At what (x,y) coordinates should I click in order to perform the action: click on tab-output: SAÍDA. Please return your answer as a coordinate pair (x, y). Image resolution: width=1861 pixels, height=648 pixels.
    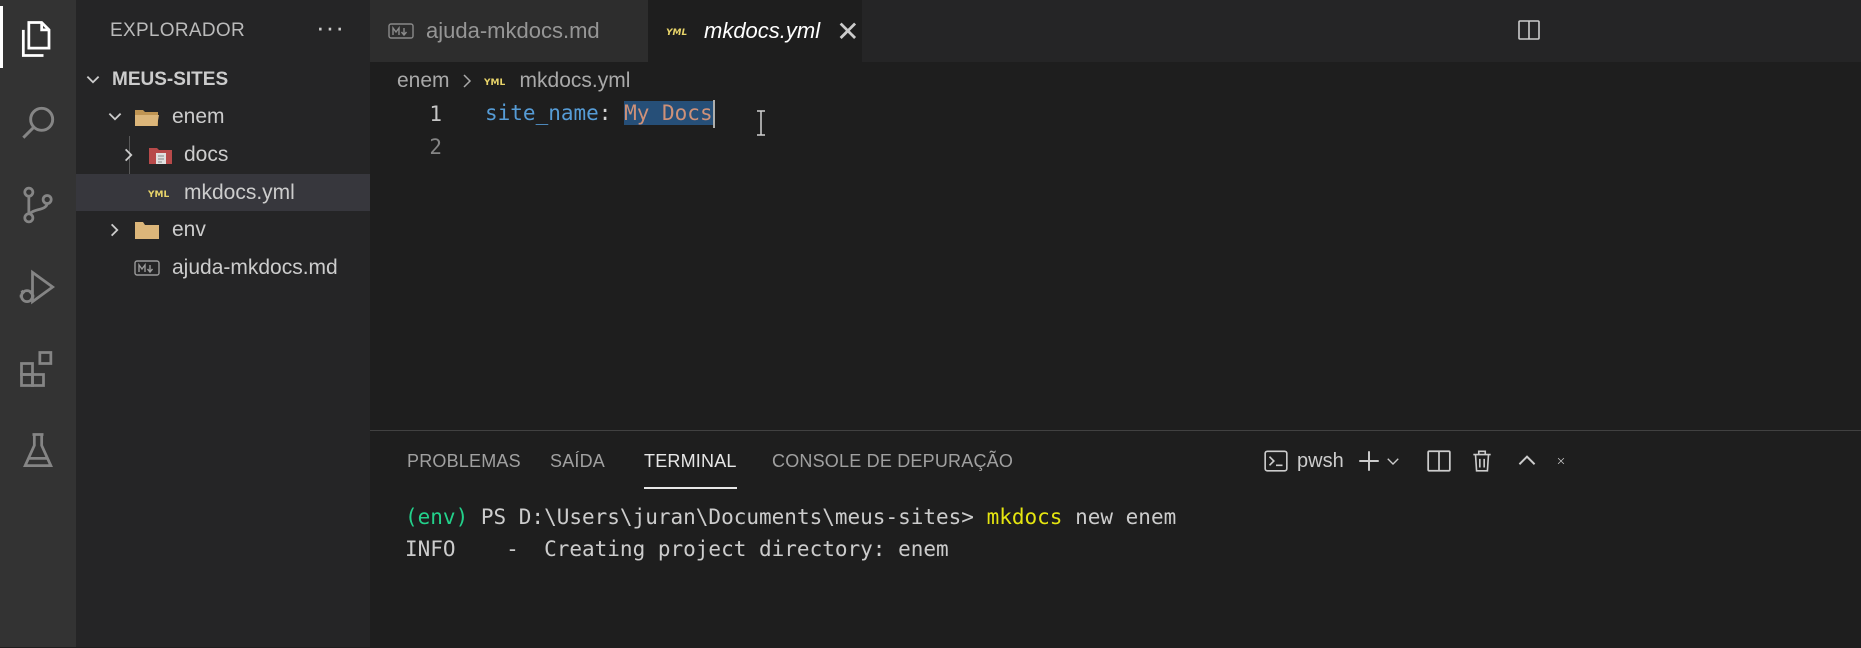
    Looking at the image, I should click on (577, 461).